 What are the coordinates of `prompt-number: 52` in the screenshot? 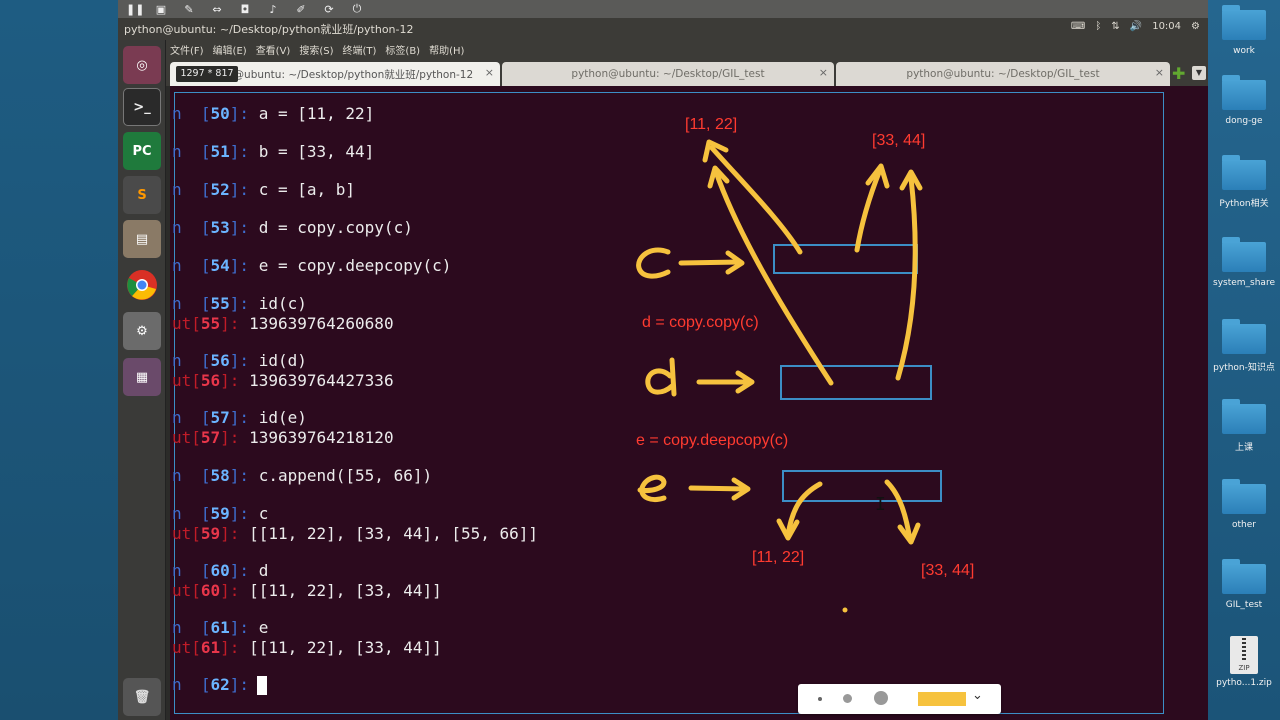 It's located at (220, 189).